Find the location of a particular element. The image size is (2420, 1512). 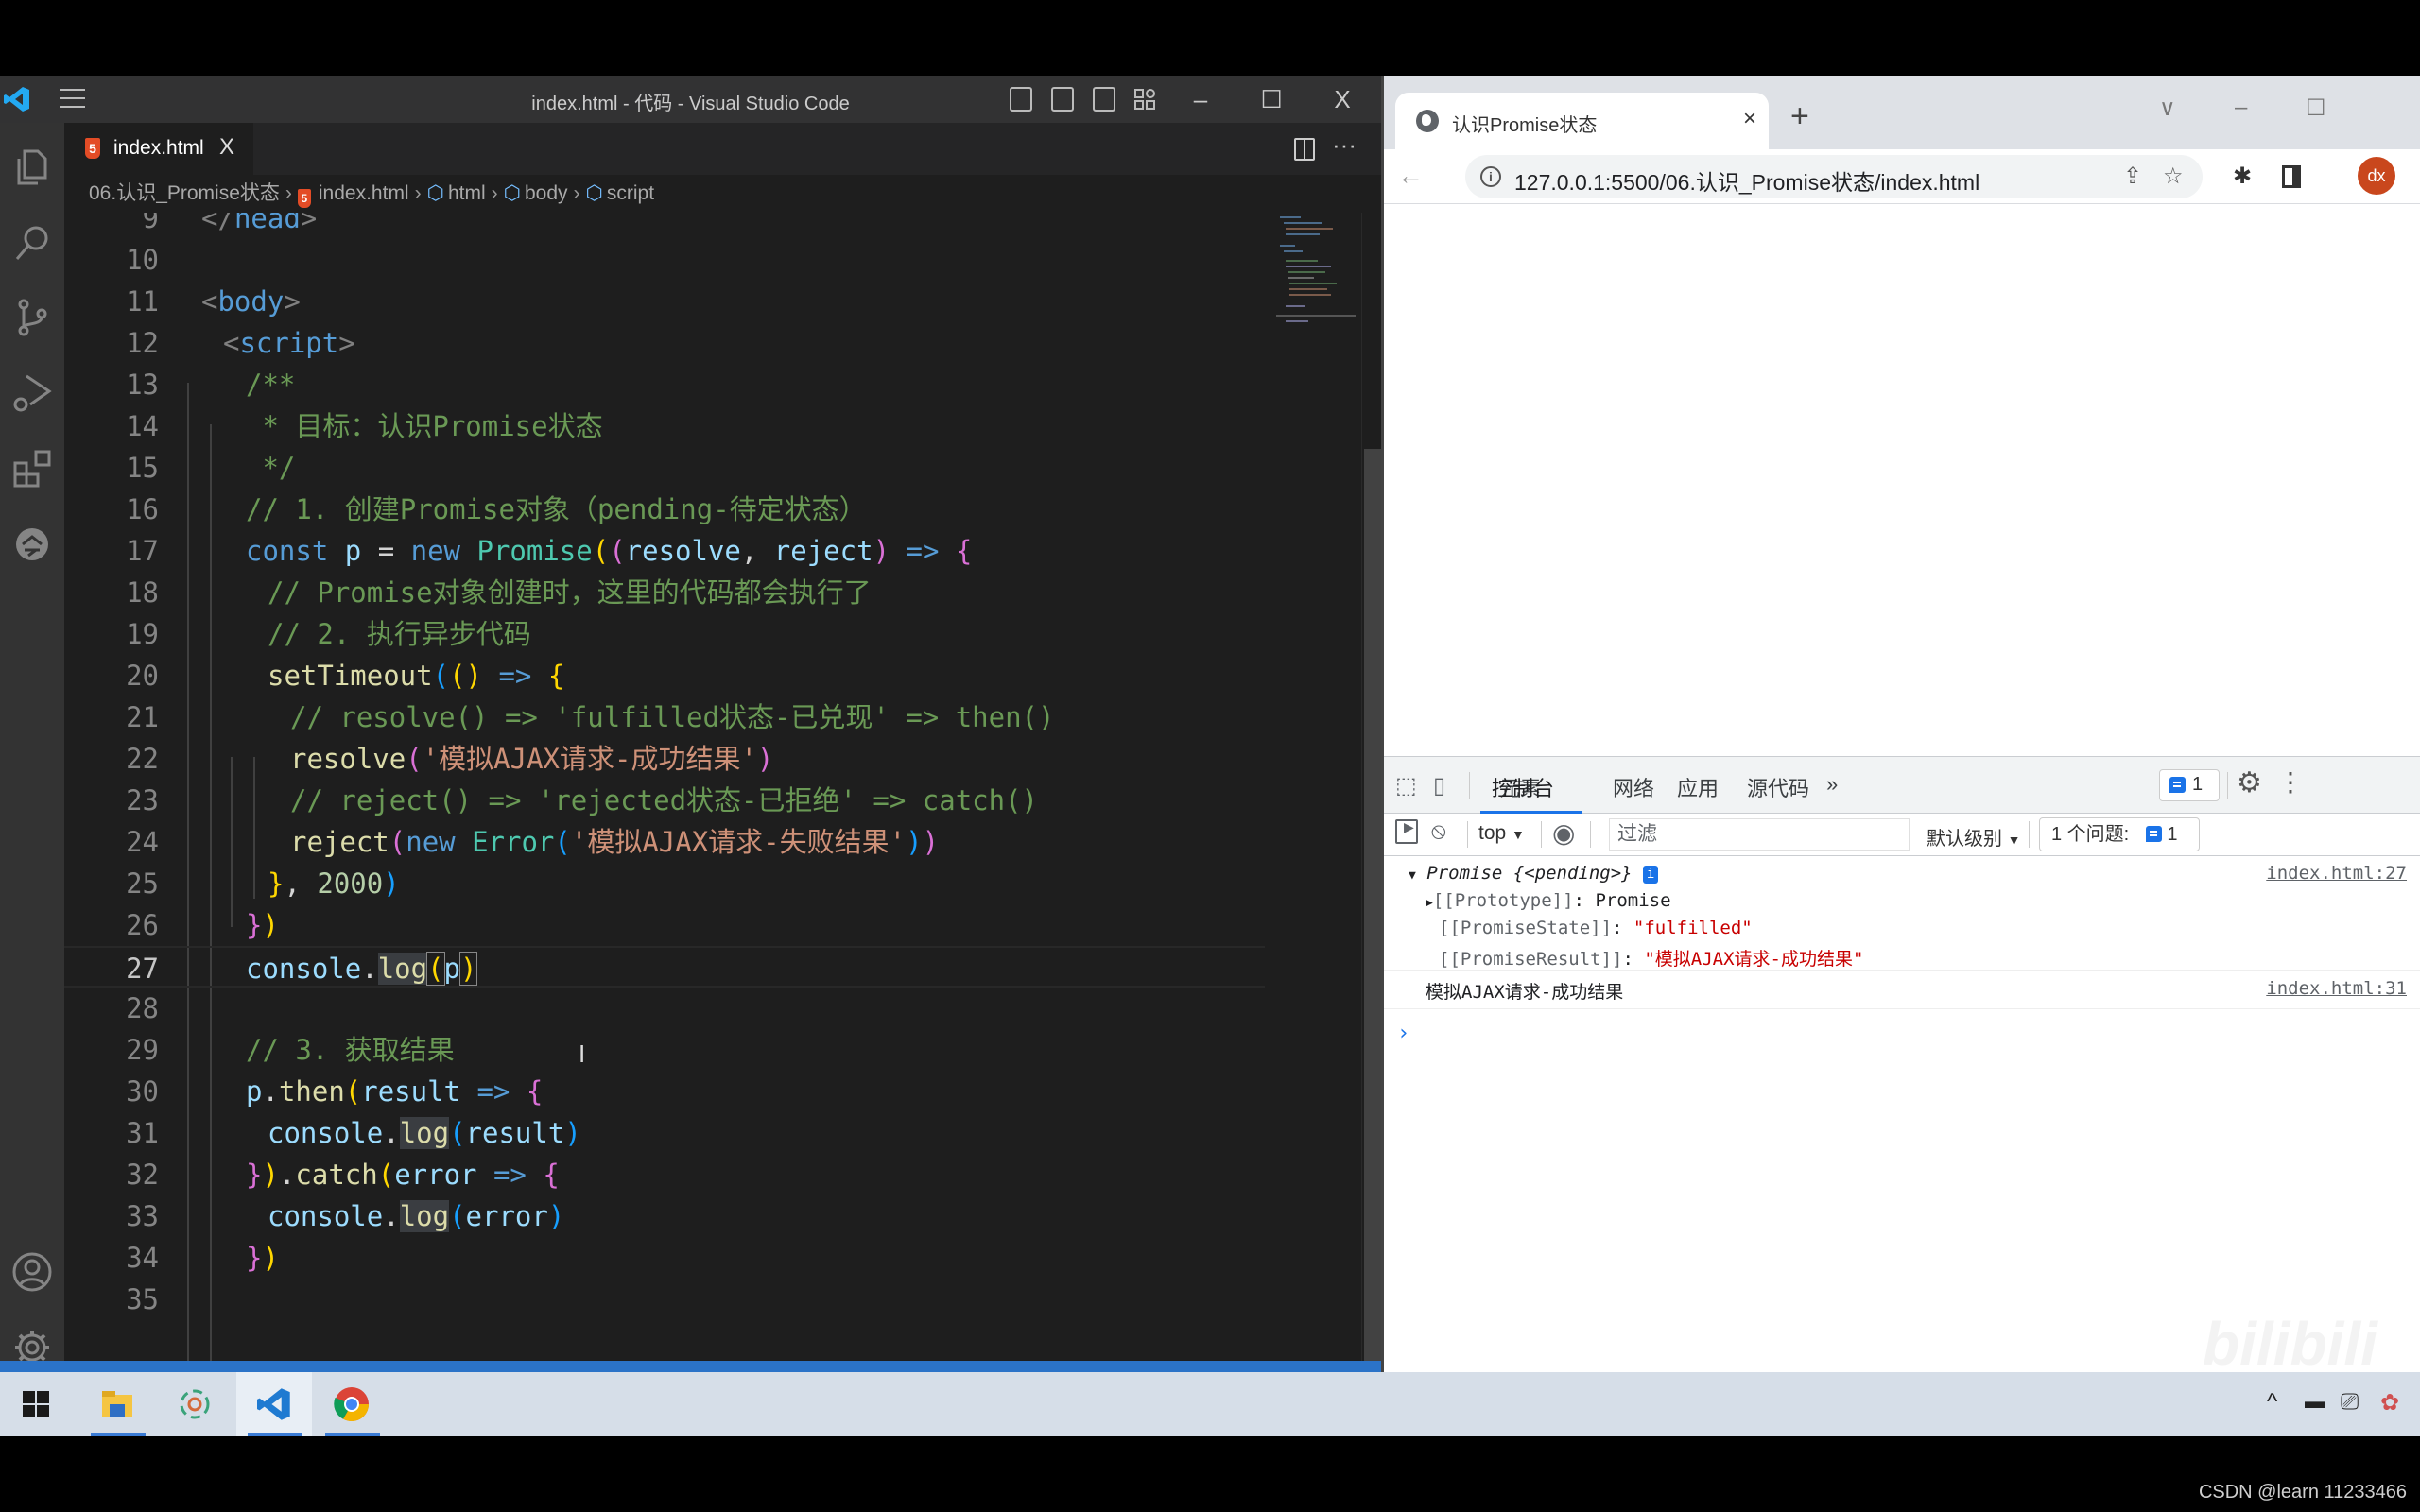

promise-summary: ▼ Promise {<pending>} i is located at coordinates (1534, 873).